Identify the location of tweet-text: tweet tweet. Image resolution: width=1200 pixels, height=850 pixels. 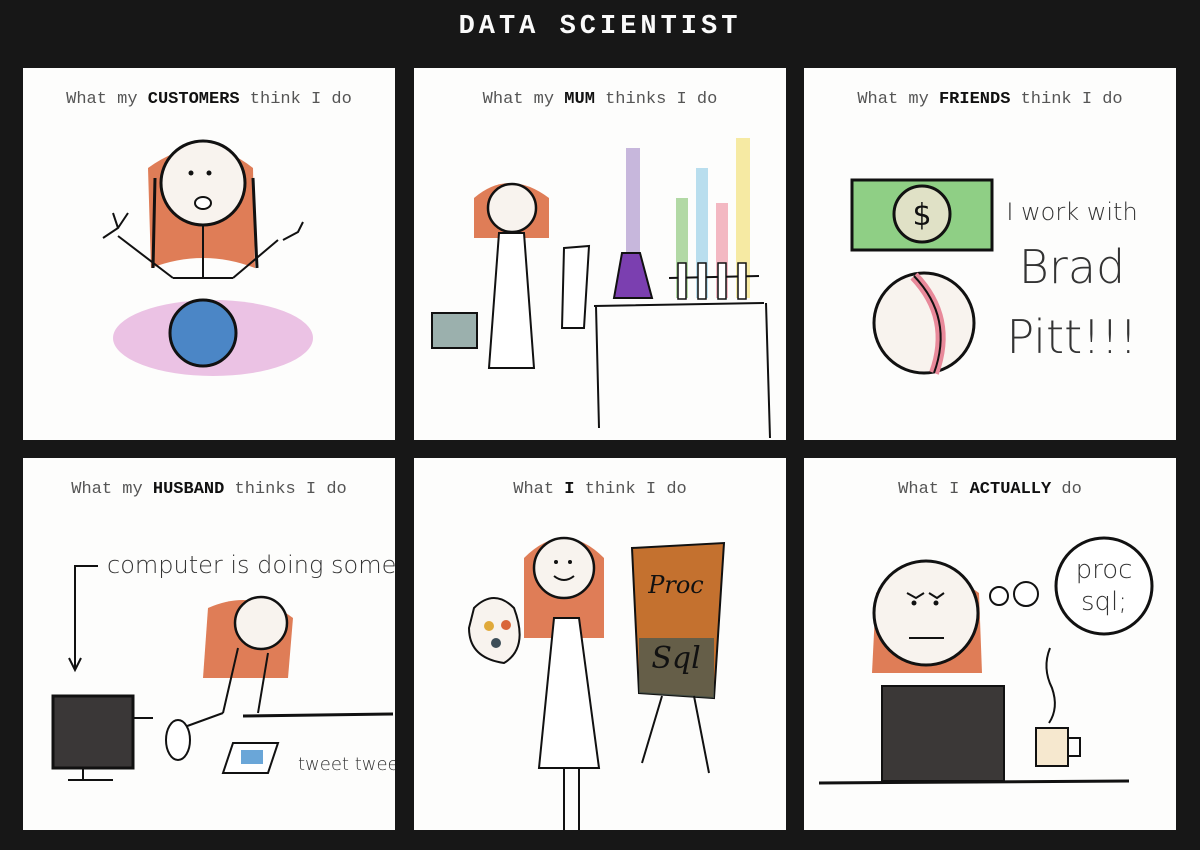
(346, 764).